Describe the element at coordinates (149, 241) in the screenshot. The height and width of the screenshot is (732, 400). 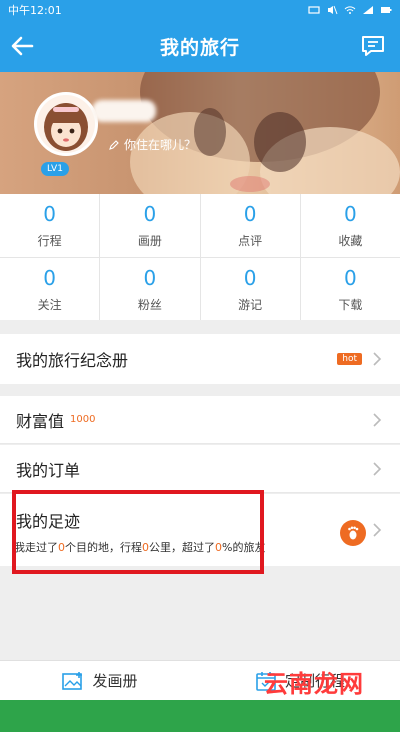
I see `stat-label: 画册` at that location.